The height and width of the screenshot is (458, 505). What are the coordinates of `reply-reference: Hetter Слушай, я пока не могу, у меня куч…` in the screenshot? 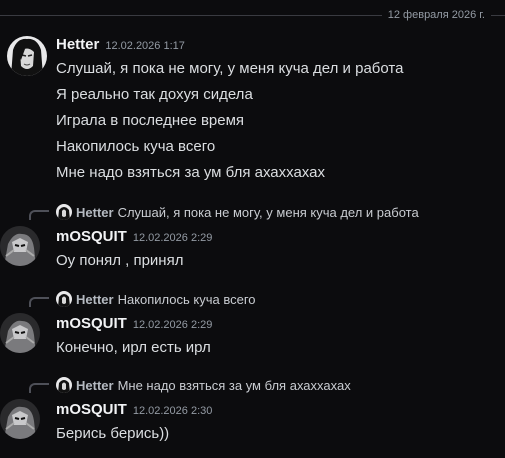 It's located at (237, 213).